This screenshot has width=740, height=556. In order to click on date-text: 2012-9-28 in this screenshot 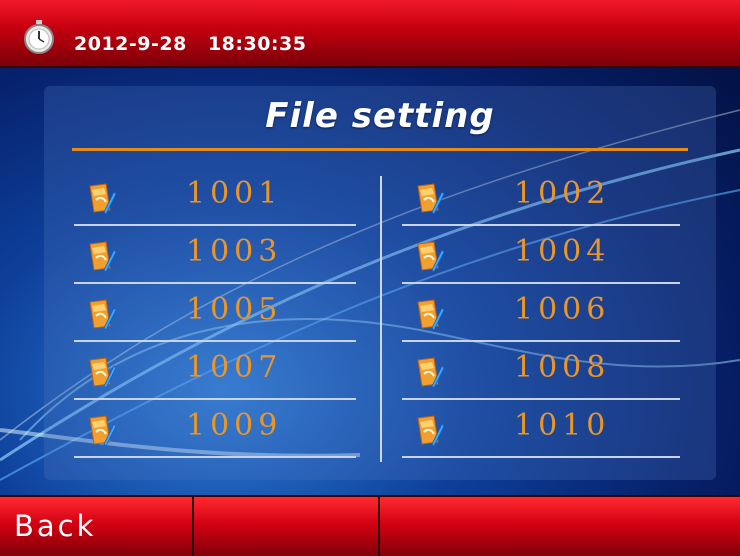, I will do `click(130, 44)`.